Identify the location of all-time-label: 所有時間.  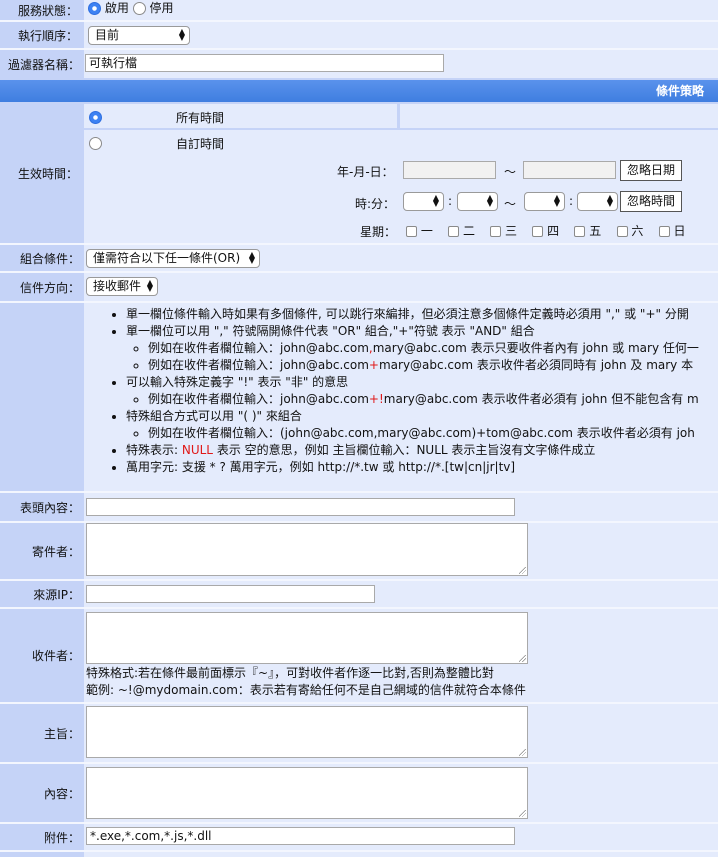
(200, 118).